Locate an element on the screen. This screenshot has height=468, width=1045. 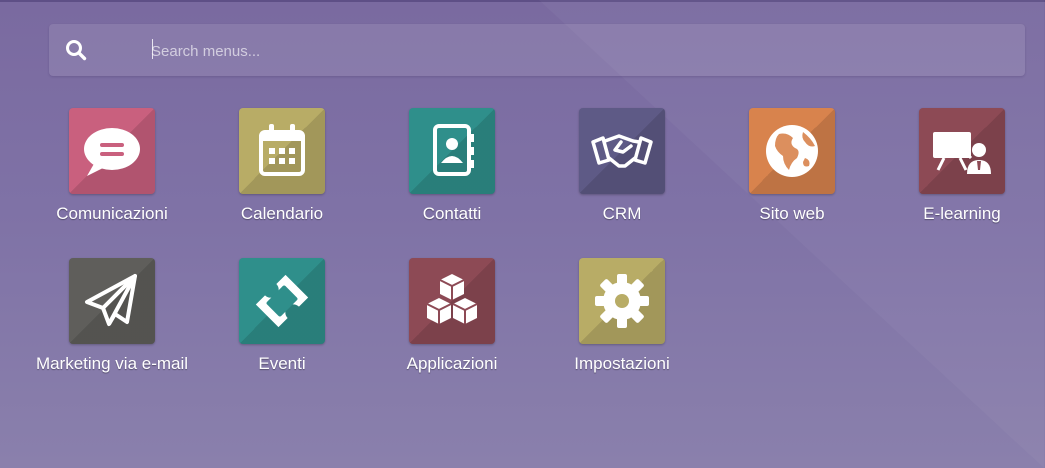
calendar-icon is located at coordinates (282, 150).